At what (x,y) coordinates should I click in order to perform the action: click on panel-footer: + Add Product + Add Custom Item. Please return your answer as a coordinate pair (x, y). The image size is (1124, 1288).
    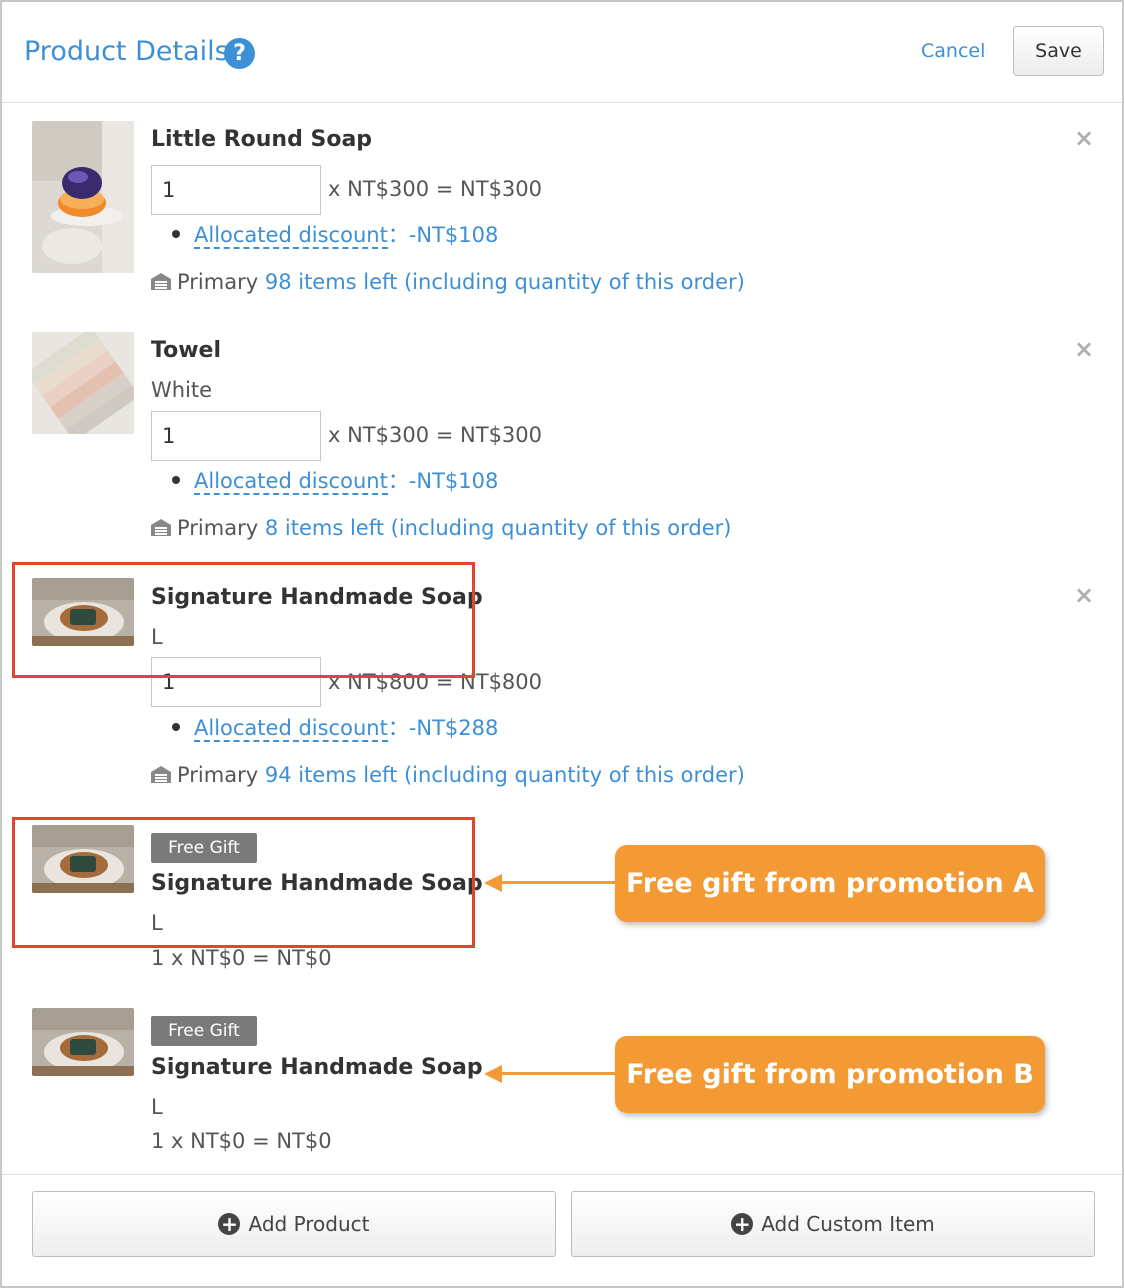
    Looking at the image, I should click on (562, 1231).